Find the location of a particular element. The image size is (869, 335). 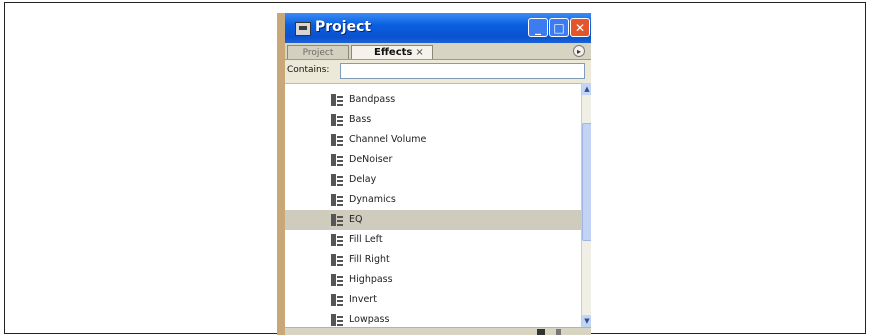

scroll-down-icon: ▼ is located at coordinates (586, 321).